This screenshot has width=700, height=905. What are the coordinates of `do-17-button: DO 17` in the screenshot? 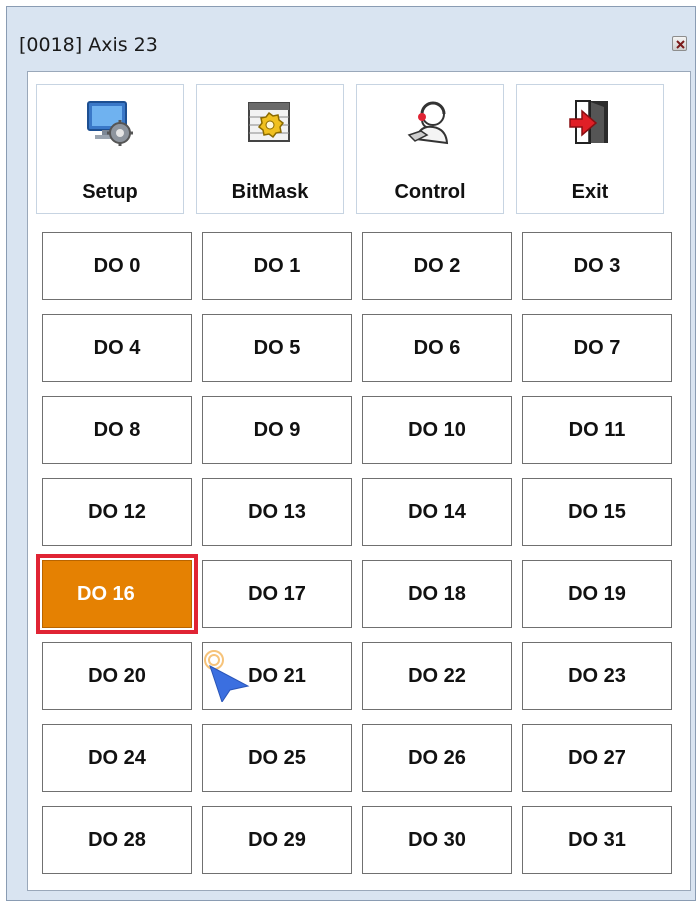 It's located at (277, 594).